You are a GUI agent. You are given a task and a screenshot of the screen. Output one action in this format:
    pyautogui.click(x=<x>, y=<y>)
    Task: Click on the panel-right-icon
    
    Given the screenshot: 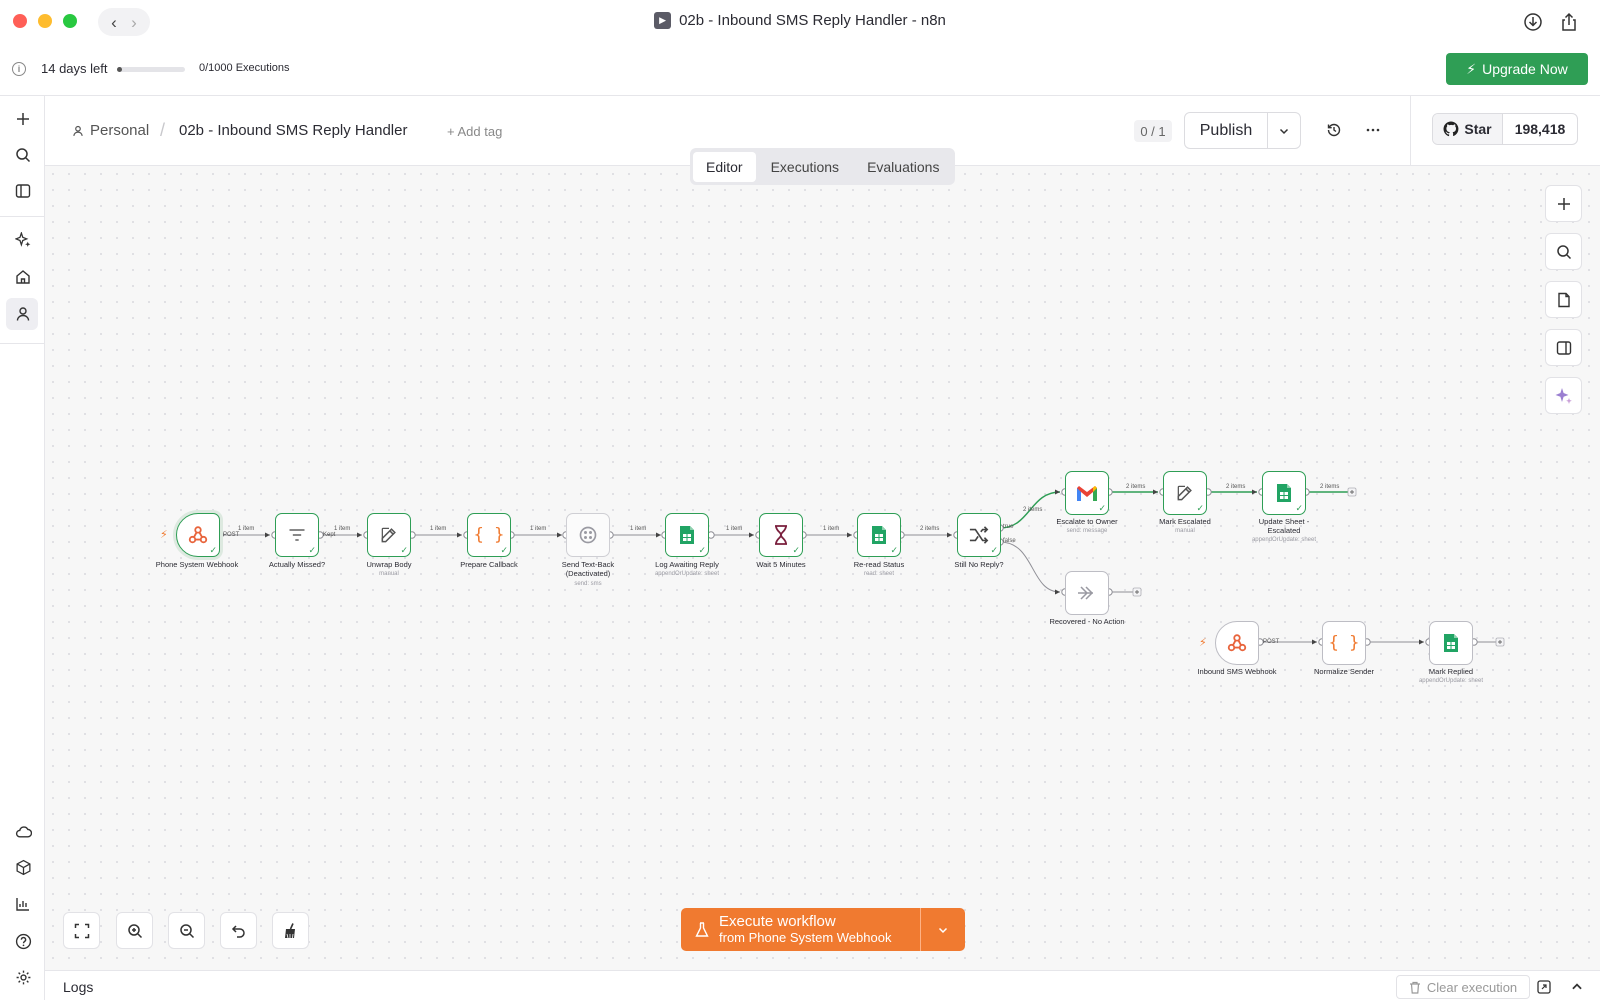 What is the action you would take?
    pyautogui.click(x=1563, y=347)
    